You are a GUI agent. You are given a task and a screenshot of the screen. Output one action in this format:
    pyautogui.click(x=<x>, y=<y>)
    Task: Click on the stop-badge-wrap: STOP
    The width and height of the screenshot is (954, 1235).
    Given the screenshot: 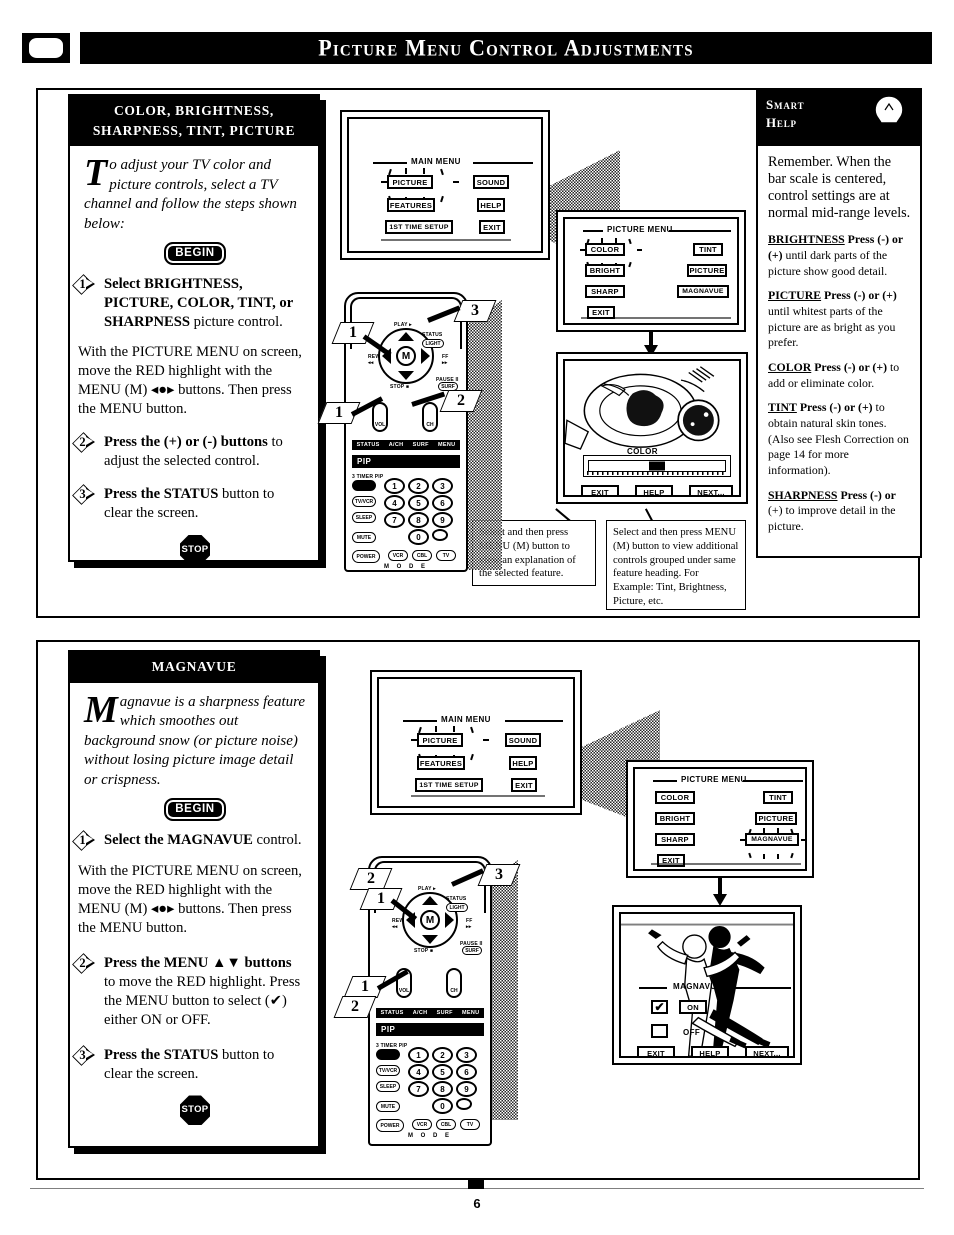 What is the action you would take?
    pyautogui.click(x=195, y=1110)
    